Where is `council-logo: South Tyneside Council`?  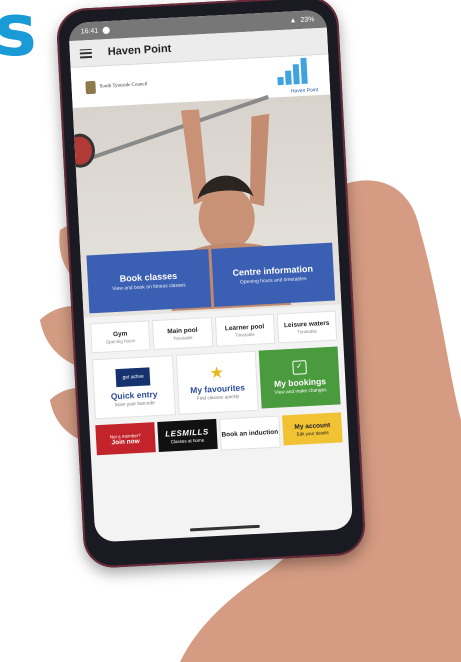
council-logo: South Tyneside Council is located at coordinates (116, 86).